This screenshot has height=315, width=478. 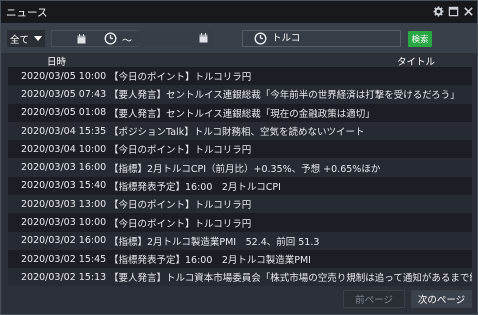 What do you see at coordinates (64, 277) in the screenshot?
I see `row-datetime: 2020/03/02 15:13` at bounding box center [64, 277].